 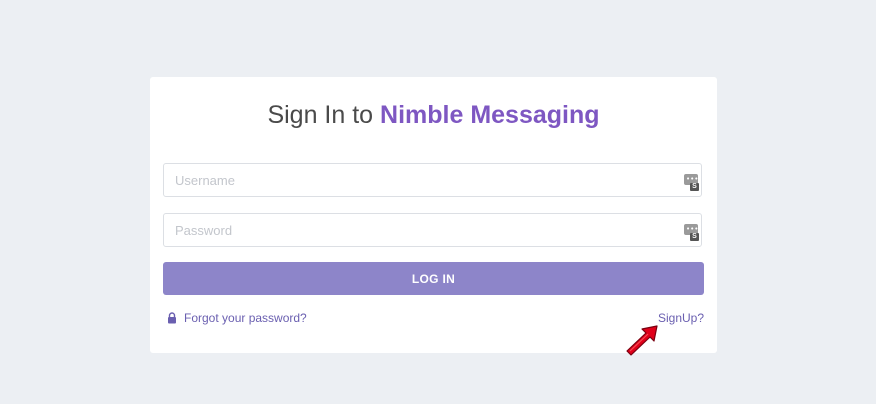 What do you see at coordinates (642, 340) in the screenshot?
I see `red-arrow-icon` at bounding box center [642, 340].